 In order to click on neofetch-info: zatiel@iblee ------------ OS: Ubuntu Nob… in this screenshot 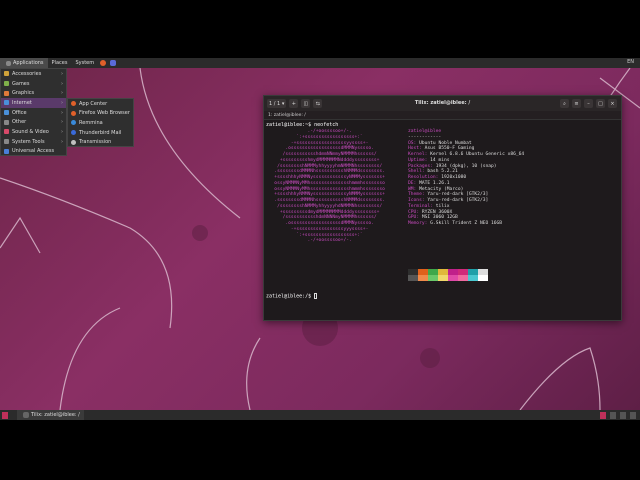, I will do `click(466, 178)`.